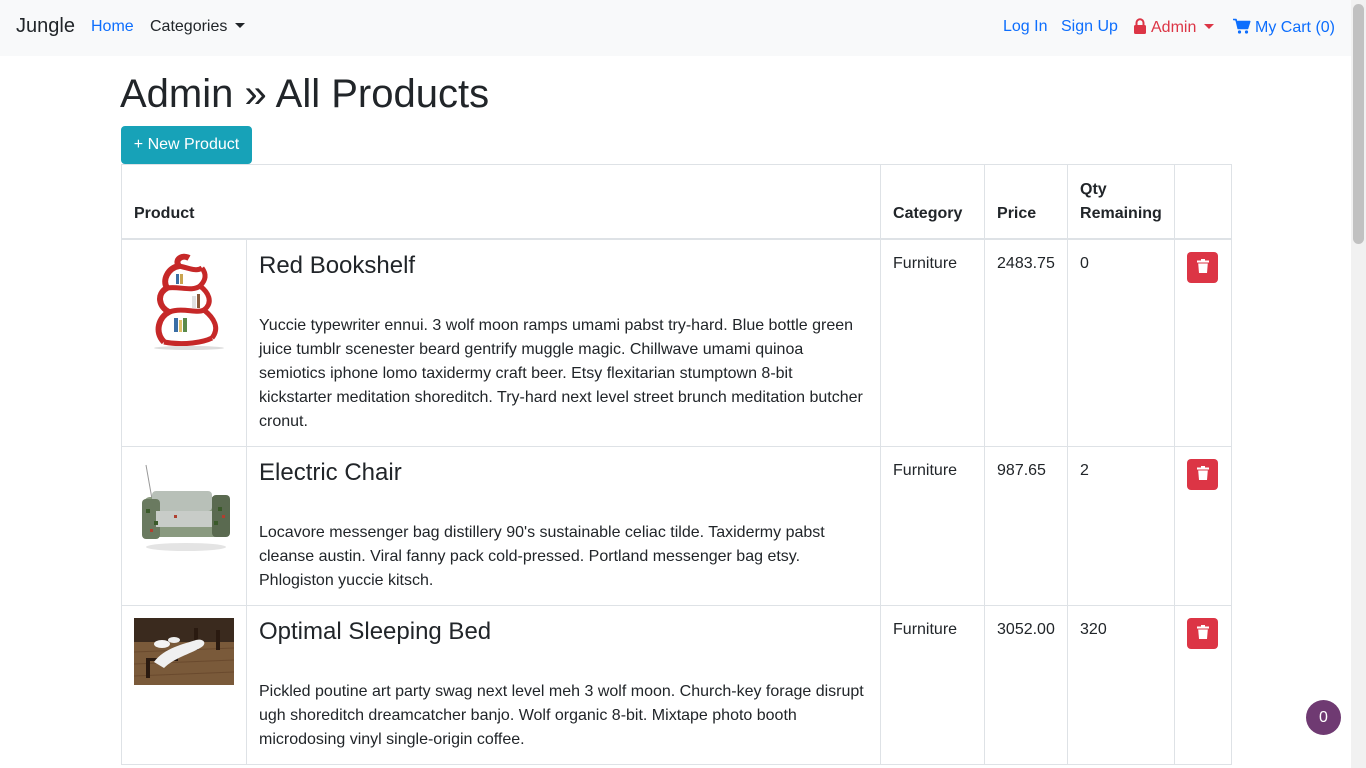 Image resolution: width=1366 pixels, height=768 pixels. I want to click on page-scrollbar, so click(1358, 384).